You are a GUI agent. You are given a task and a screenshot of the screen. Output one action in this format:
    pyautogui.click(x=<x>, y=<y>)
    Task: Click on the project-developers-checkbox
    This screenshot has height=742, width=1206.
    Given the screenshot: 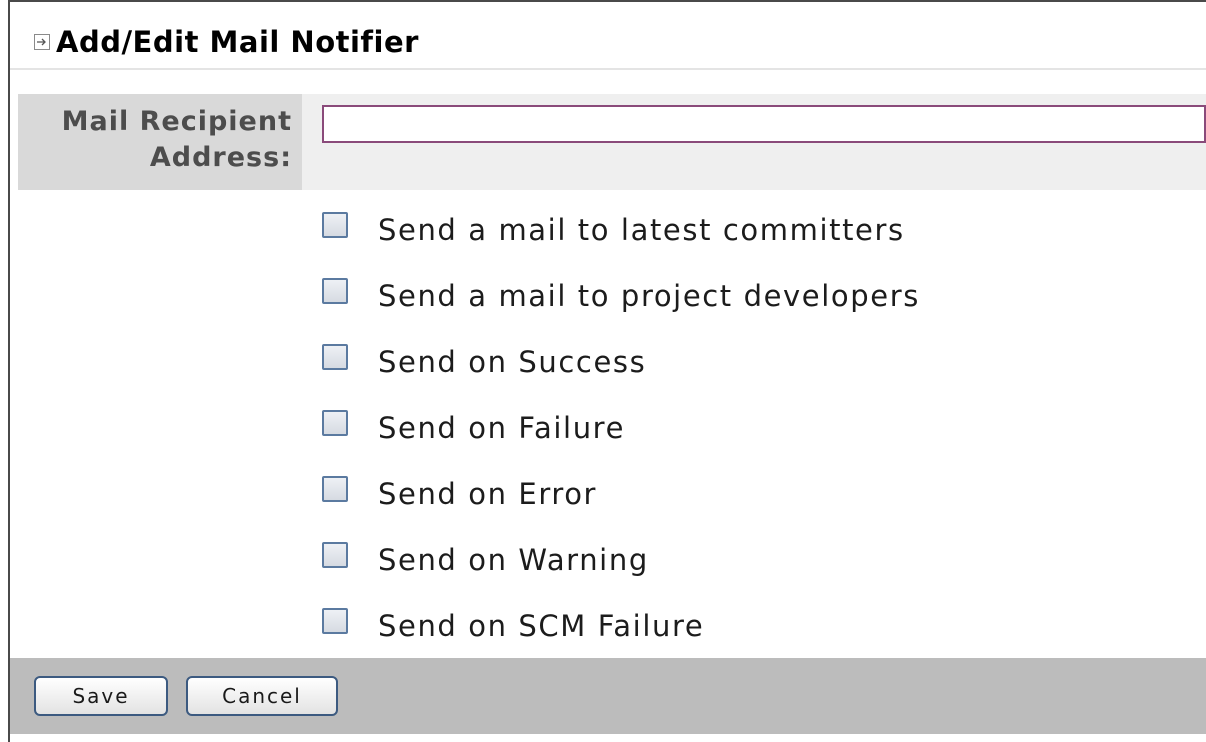 What is the action you would take?
    pyautogui.click(x=335, y=291)
    